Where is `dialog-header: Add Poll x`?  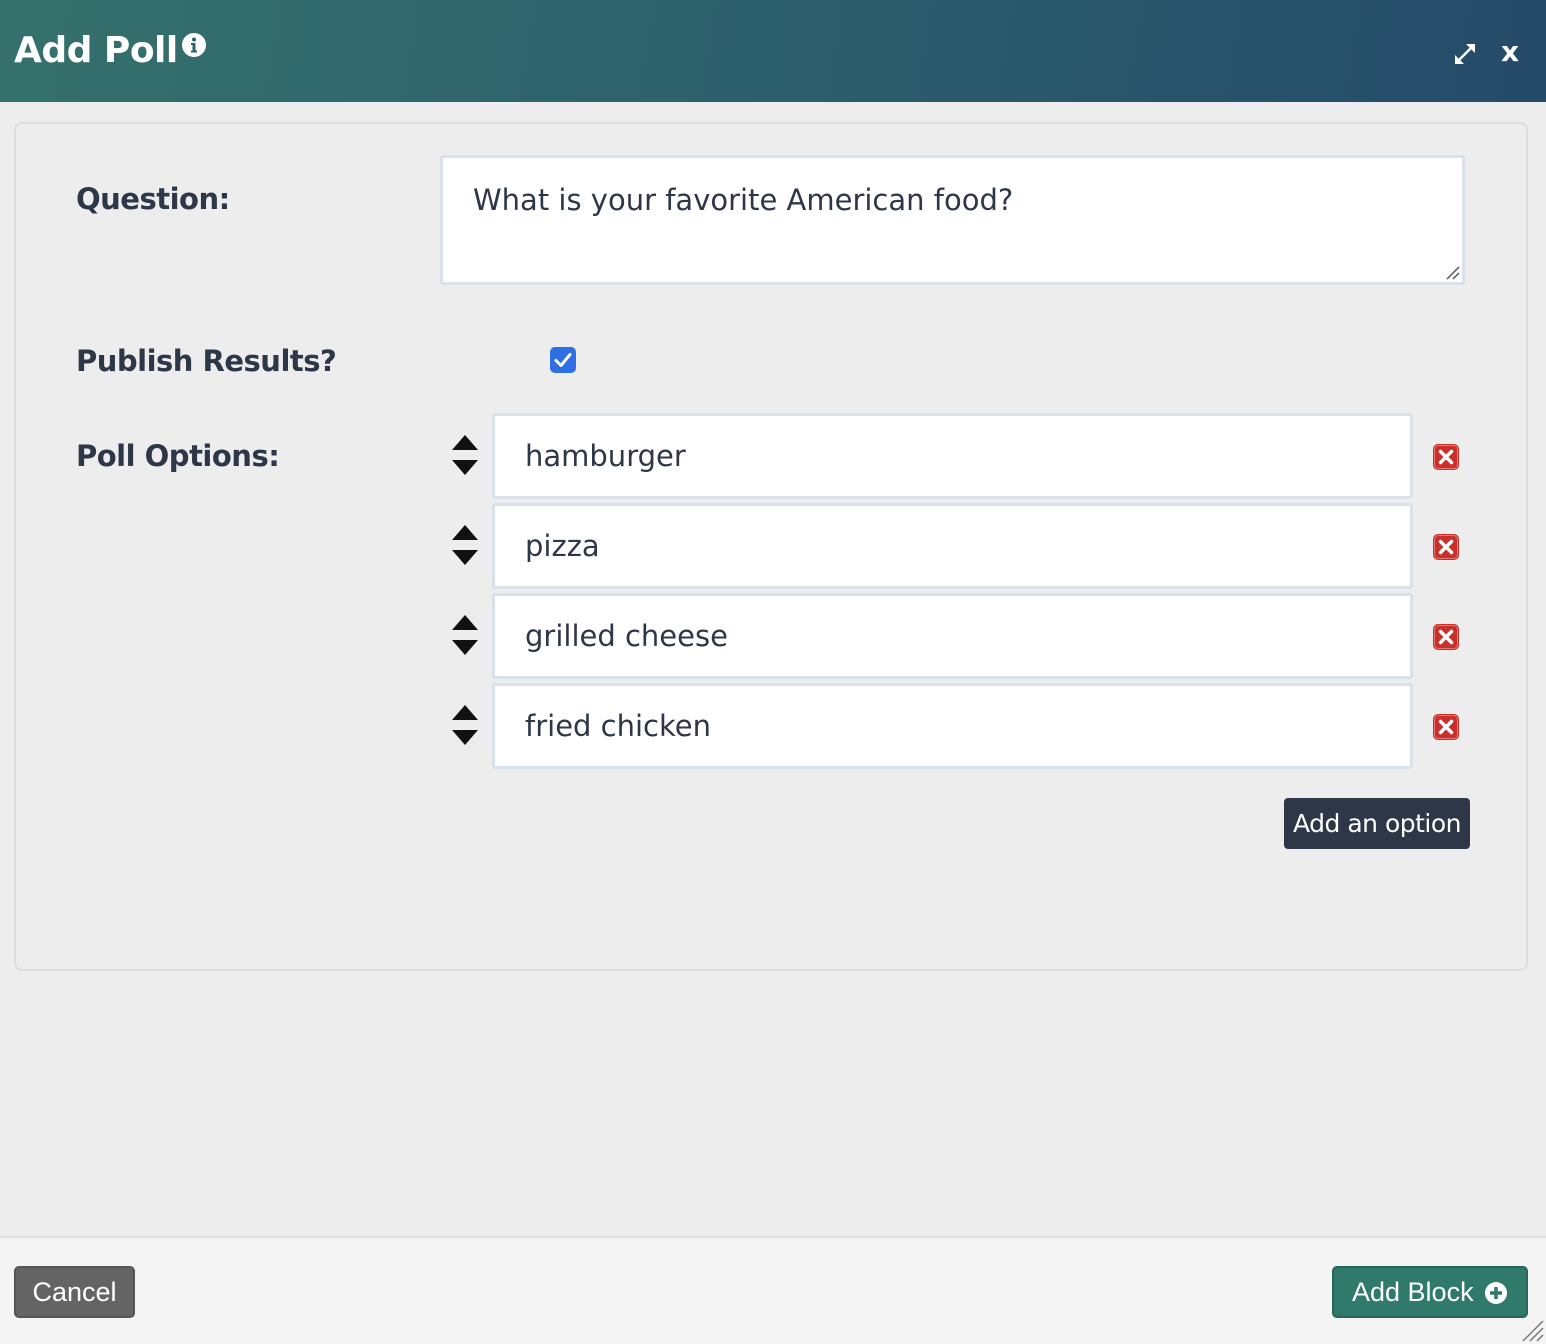 dialog-header: Add Poll x is located at coordinates (773, 51).